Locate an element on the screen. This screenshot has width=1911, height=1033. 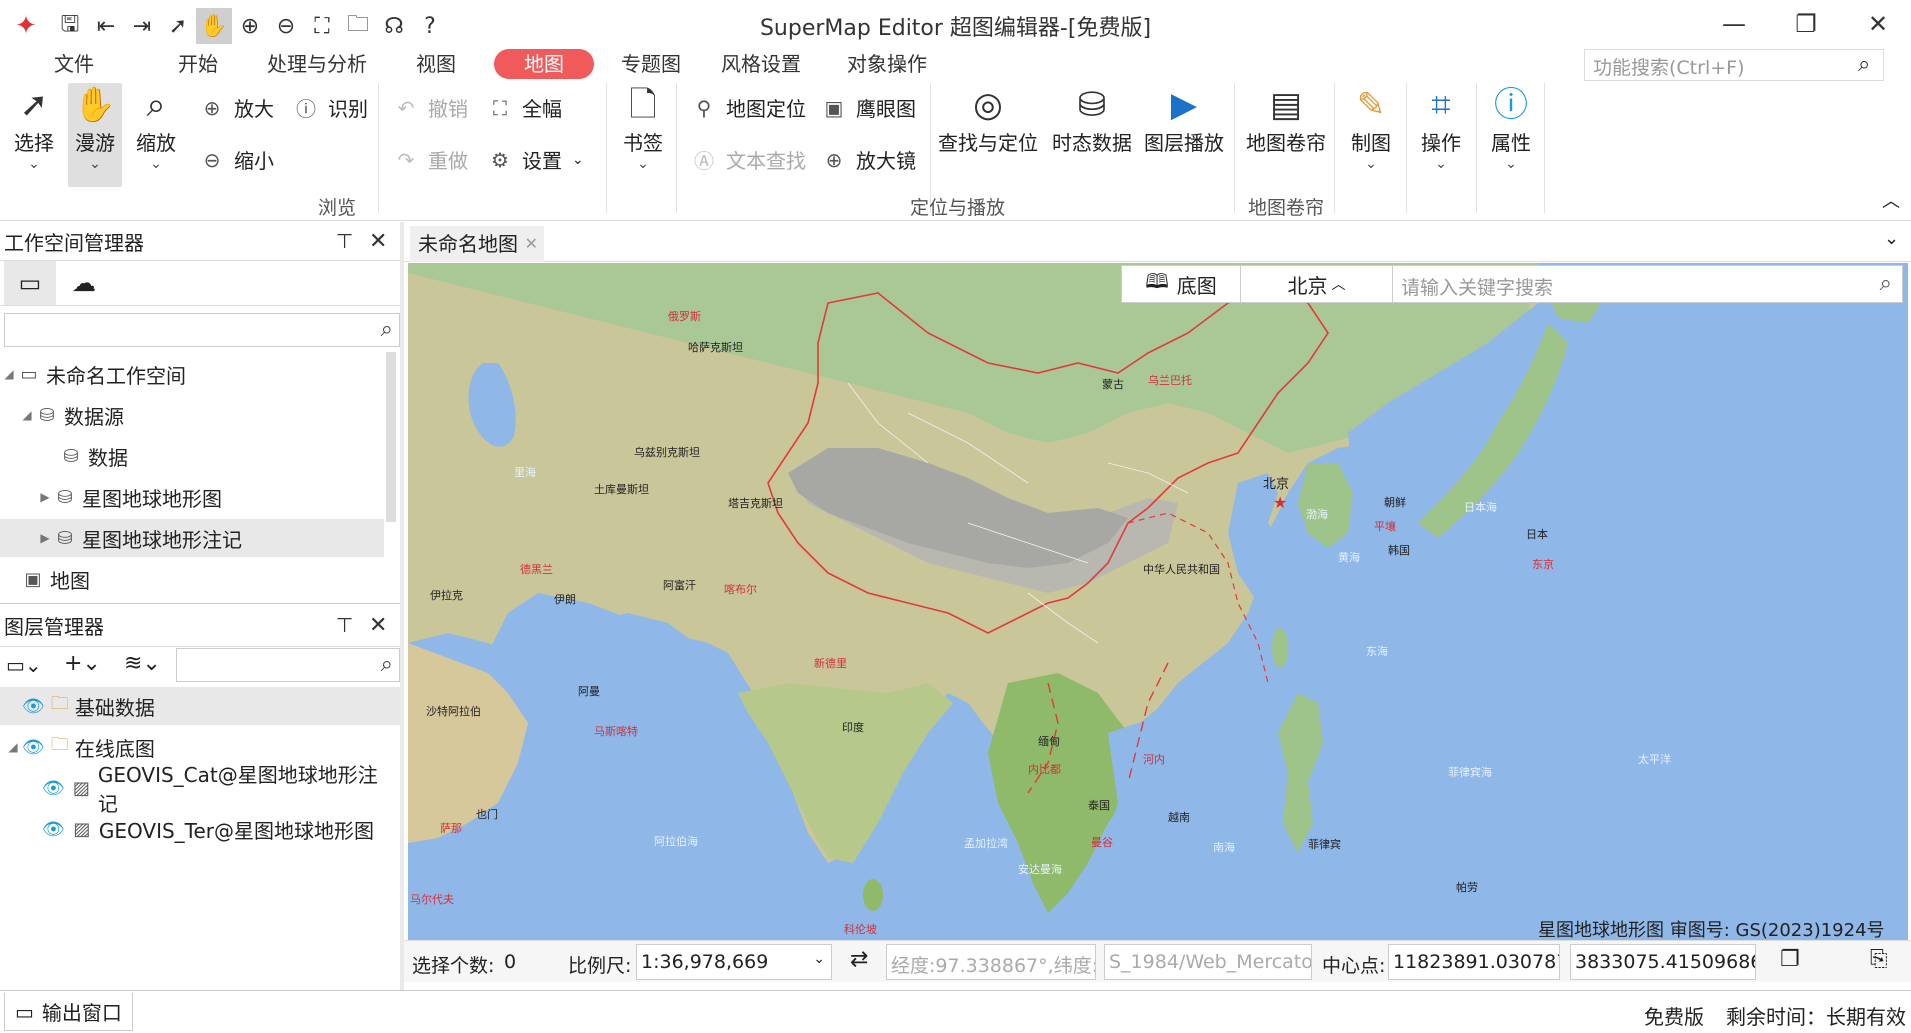
help-icon: ? is located at coordinates (430, 26).